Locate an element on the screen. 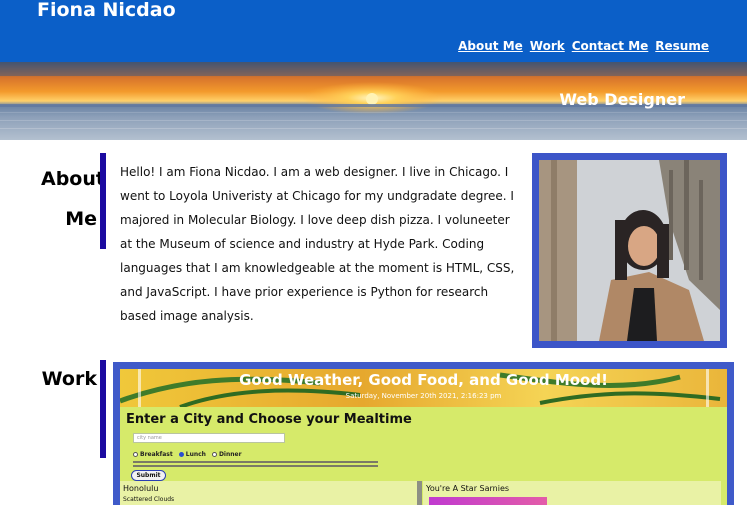  about-accent-bar is located at coordinates (103, 201).